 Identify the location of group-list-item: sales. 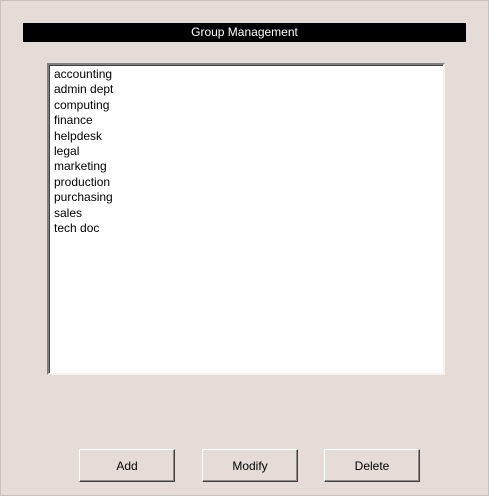
(248, 213).